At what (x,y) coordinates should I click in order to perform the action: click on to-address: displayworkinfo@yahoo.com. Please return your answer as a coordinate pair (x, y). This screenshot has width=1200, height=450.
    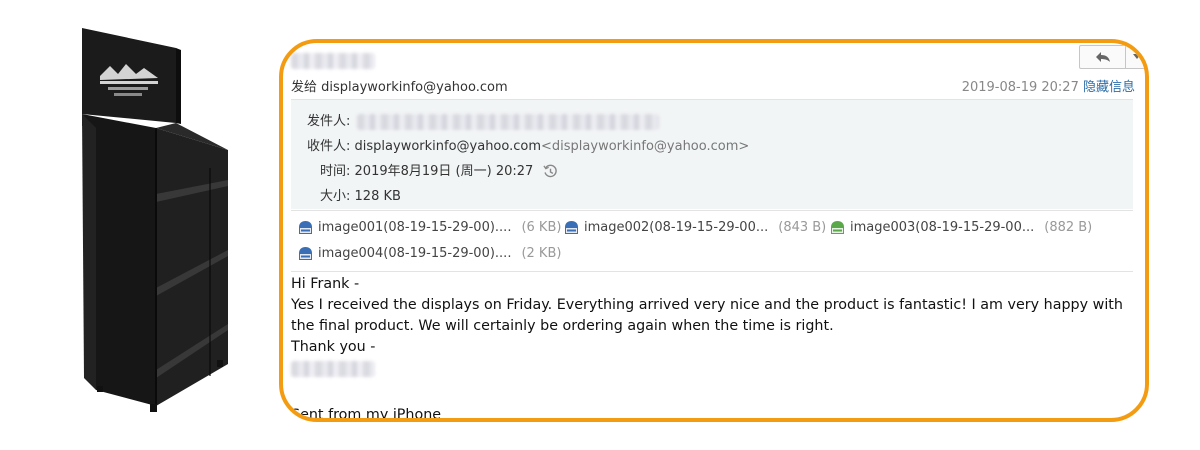
    Looking at the image, I should click on (448, 146).